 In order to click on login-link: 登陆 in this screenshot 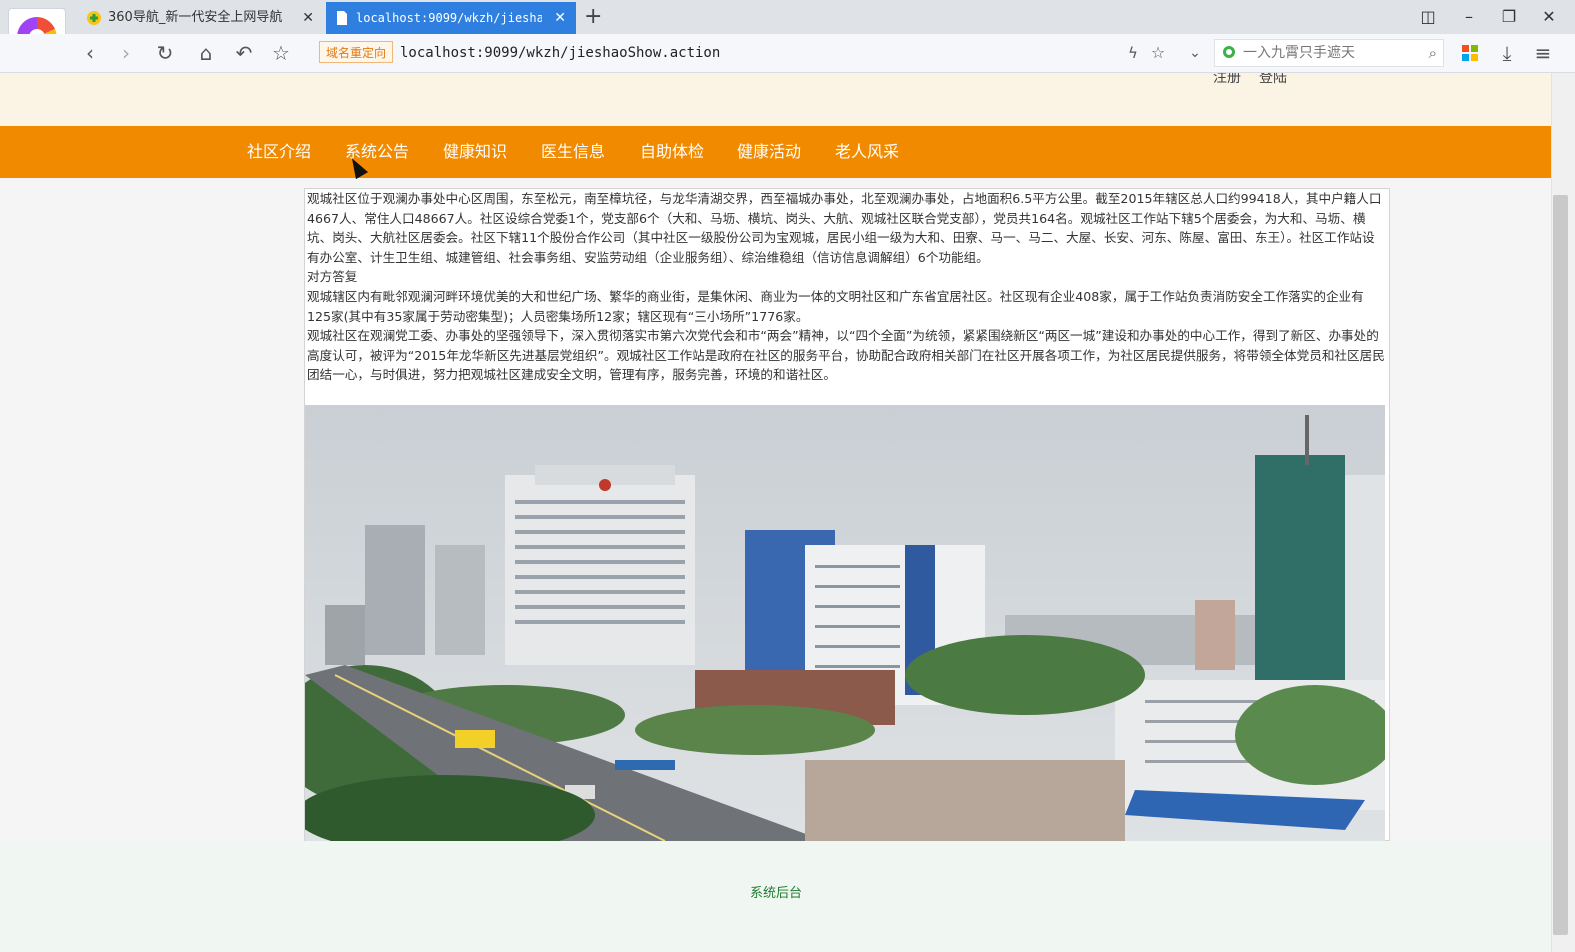, I will do `click(1273, 79)`.